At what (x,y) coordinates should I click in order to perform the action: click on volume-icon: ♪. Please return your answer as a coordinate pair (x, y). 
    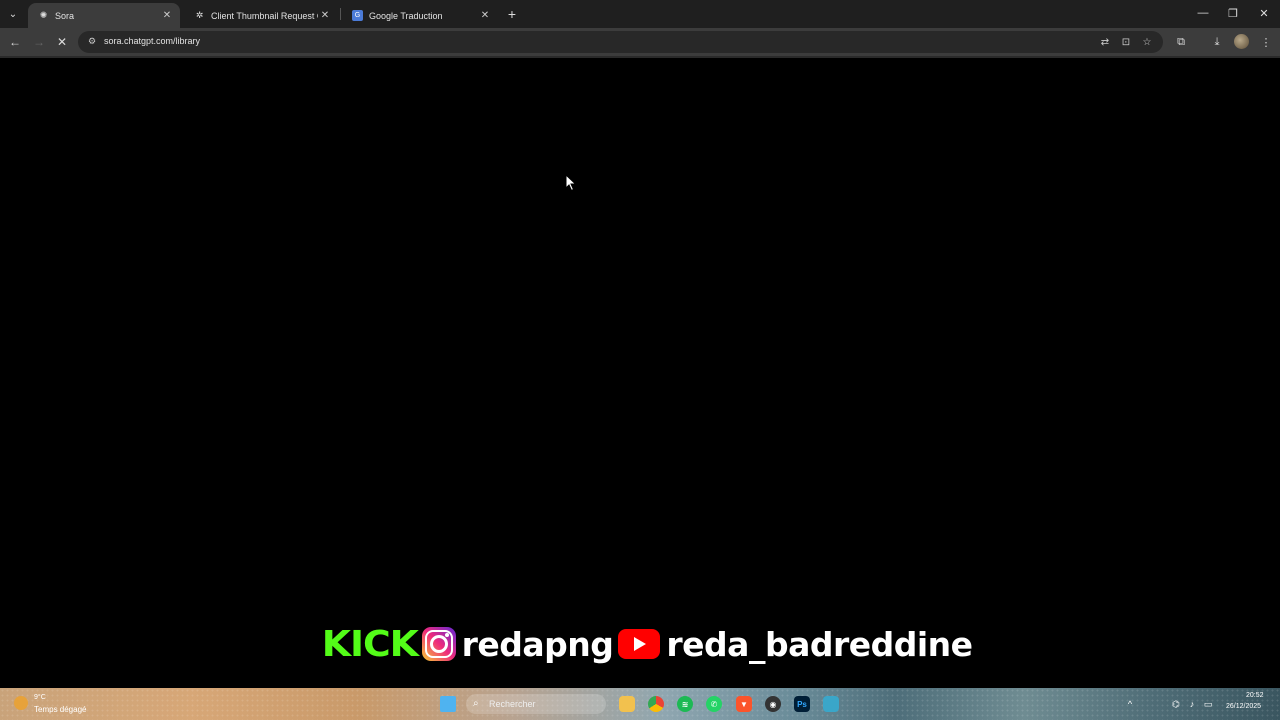
    Looking at the image, I should click on (1192, 704).